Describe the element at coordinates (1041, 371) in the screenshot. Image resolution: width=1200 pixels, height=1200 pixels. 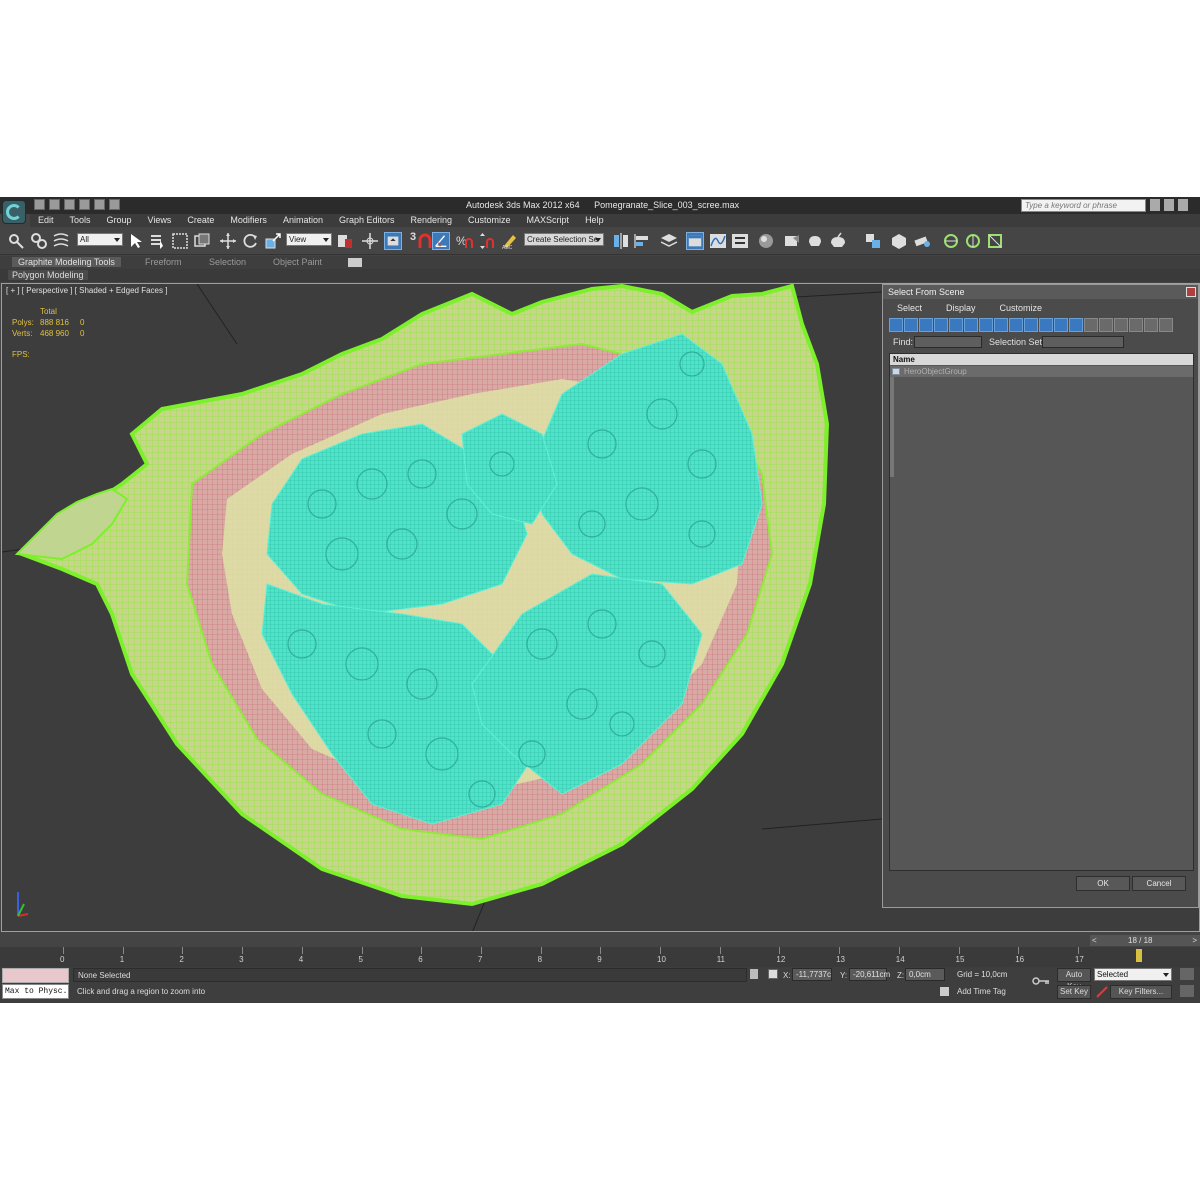
I see `list-item: HeroObjectGroup` at that location.